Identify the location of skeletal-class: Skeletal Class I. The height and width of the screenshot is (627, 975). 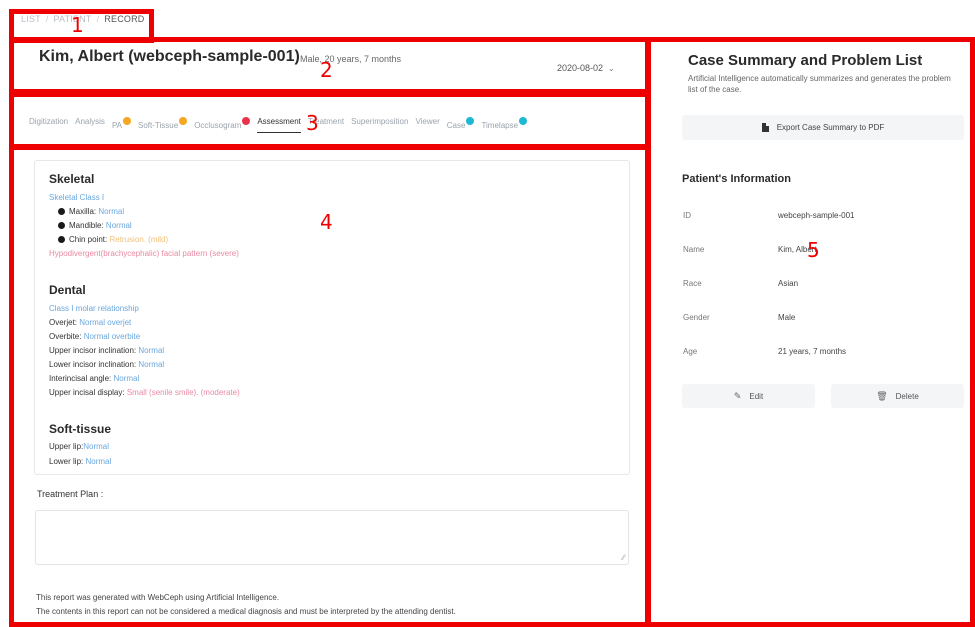
(77, 197).